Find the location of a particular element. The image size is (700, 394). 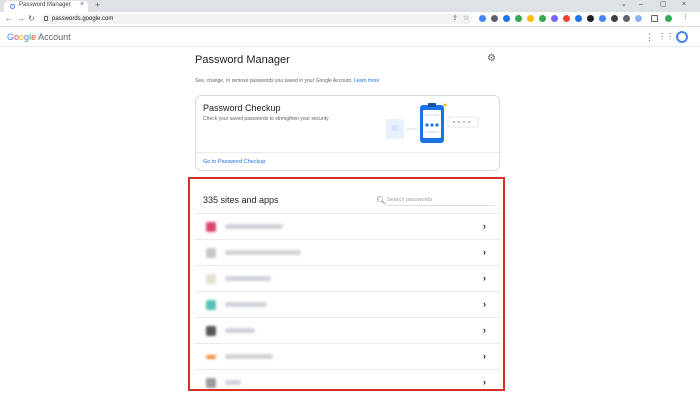

tab-password-manager: Password Manager × is located at coordinates (46, 6).